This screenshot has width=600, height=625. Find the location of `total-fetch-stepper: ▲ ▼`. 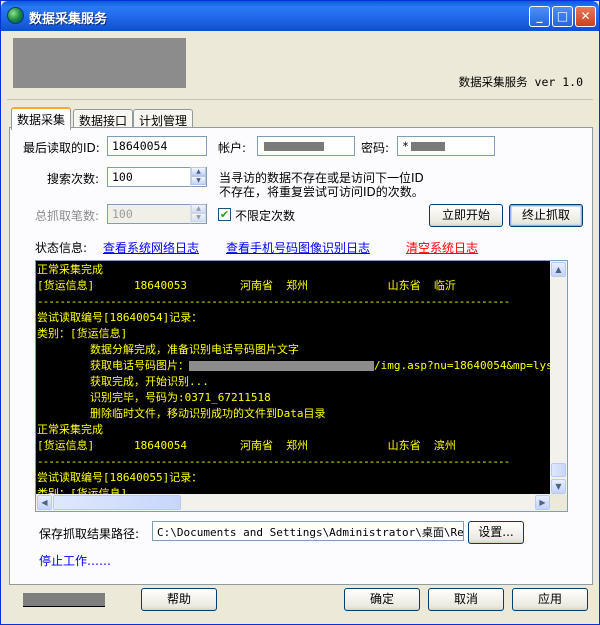

total-fetch-stepper: ▲ ▼ is located at coordinates (198, 214).